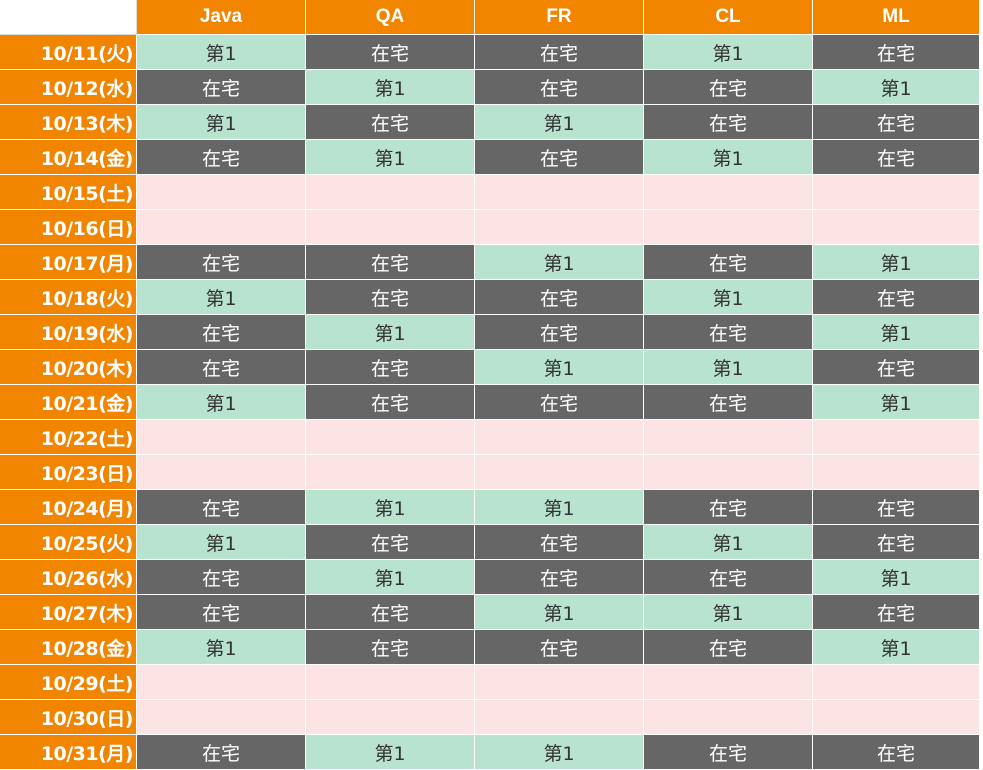  I want to click on row-date: 10/26(水), so click(68, 577).